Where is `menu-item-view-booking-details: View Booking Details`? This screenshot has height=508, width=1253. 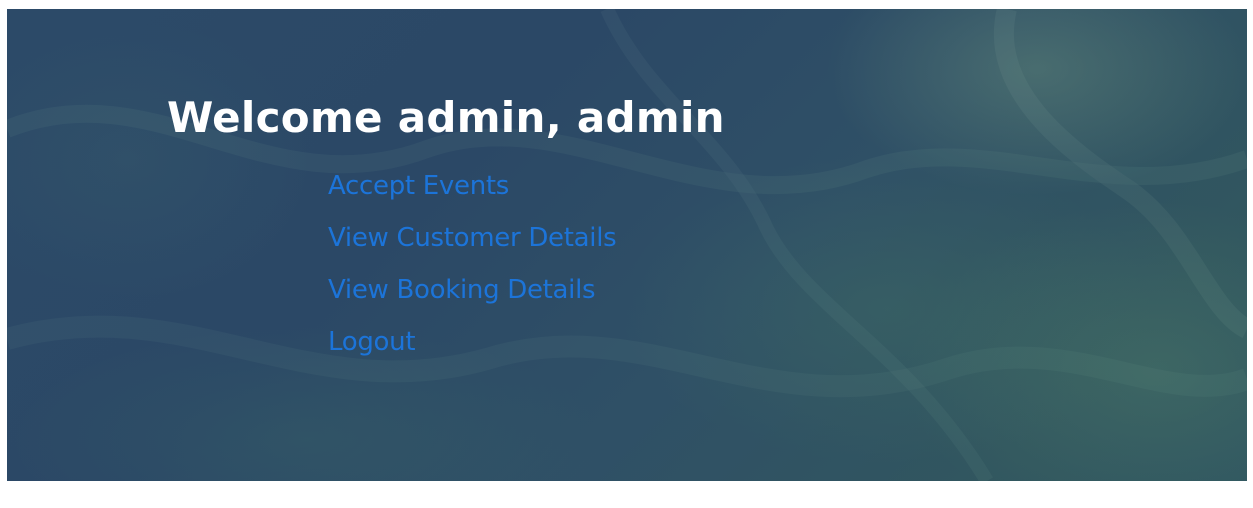
menu-item-view-booking-details: View Booking Details is located at coordinates (472, 296).